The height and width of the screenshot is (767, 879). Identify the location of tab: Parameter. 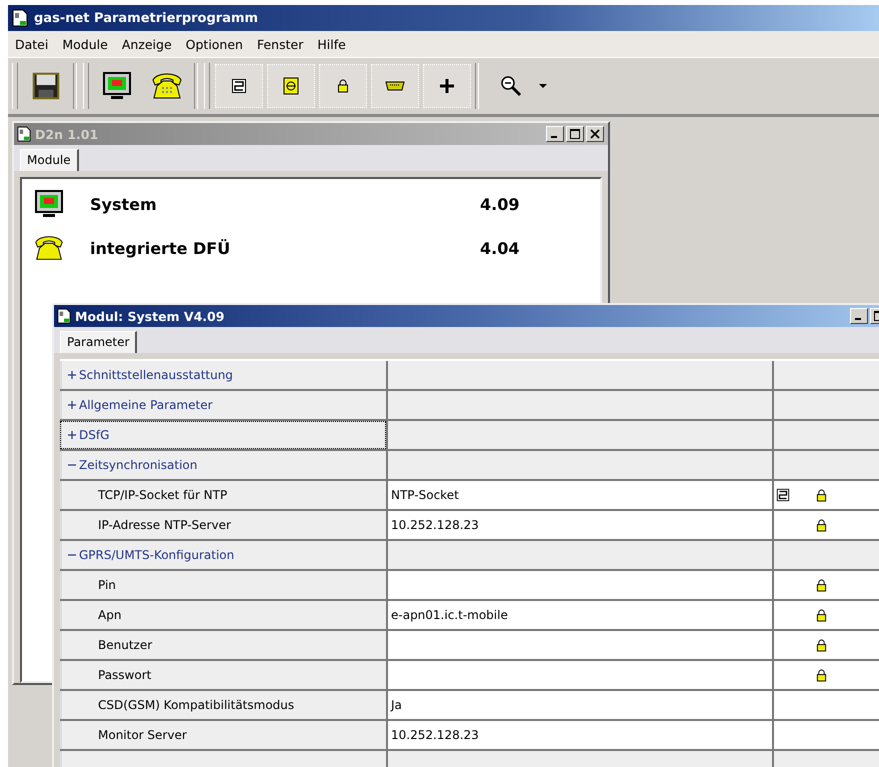
(99, 342).